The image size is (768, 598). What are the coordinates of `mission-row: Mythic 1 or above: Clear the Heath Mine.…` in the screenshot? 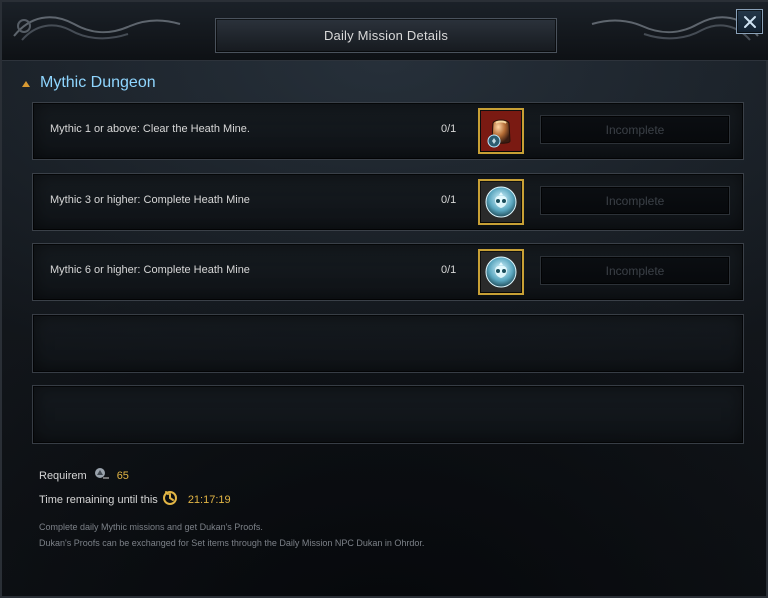 It's located at (388, 131).